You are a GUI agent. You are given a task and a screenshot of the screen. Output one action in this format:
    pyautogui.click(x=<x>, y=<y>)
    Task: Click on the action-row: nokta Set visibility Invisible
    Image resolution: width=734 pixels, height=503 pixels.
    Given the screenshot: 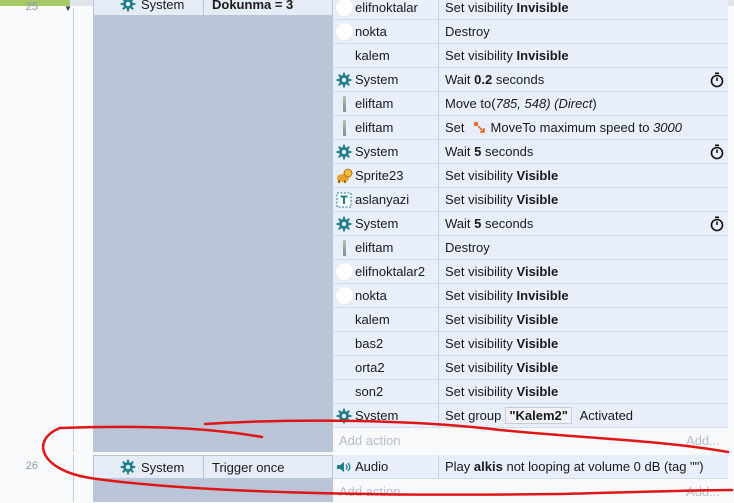 What is the action you would take?
    pyautogui.click(x=530, y=296)
    